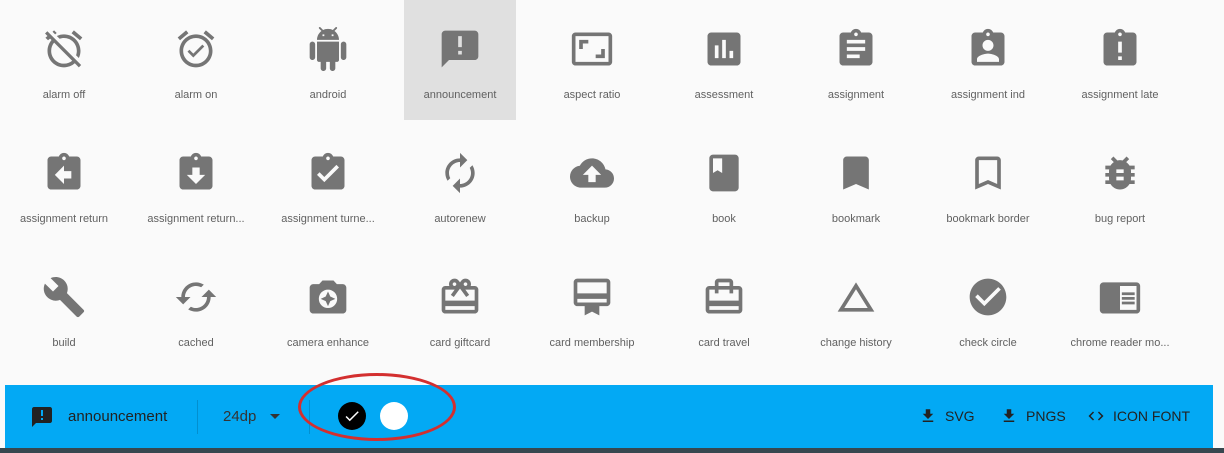  I want to click on icon-tile-assignment-late: assignment late, so click(1120, 60).